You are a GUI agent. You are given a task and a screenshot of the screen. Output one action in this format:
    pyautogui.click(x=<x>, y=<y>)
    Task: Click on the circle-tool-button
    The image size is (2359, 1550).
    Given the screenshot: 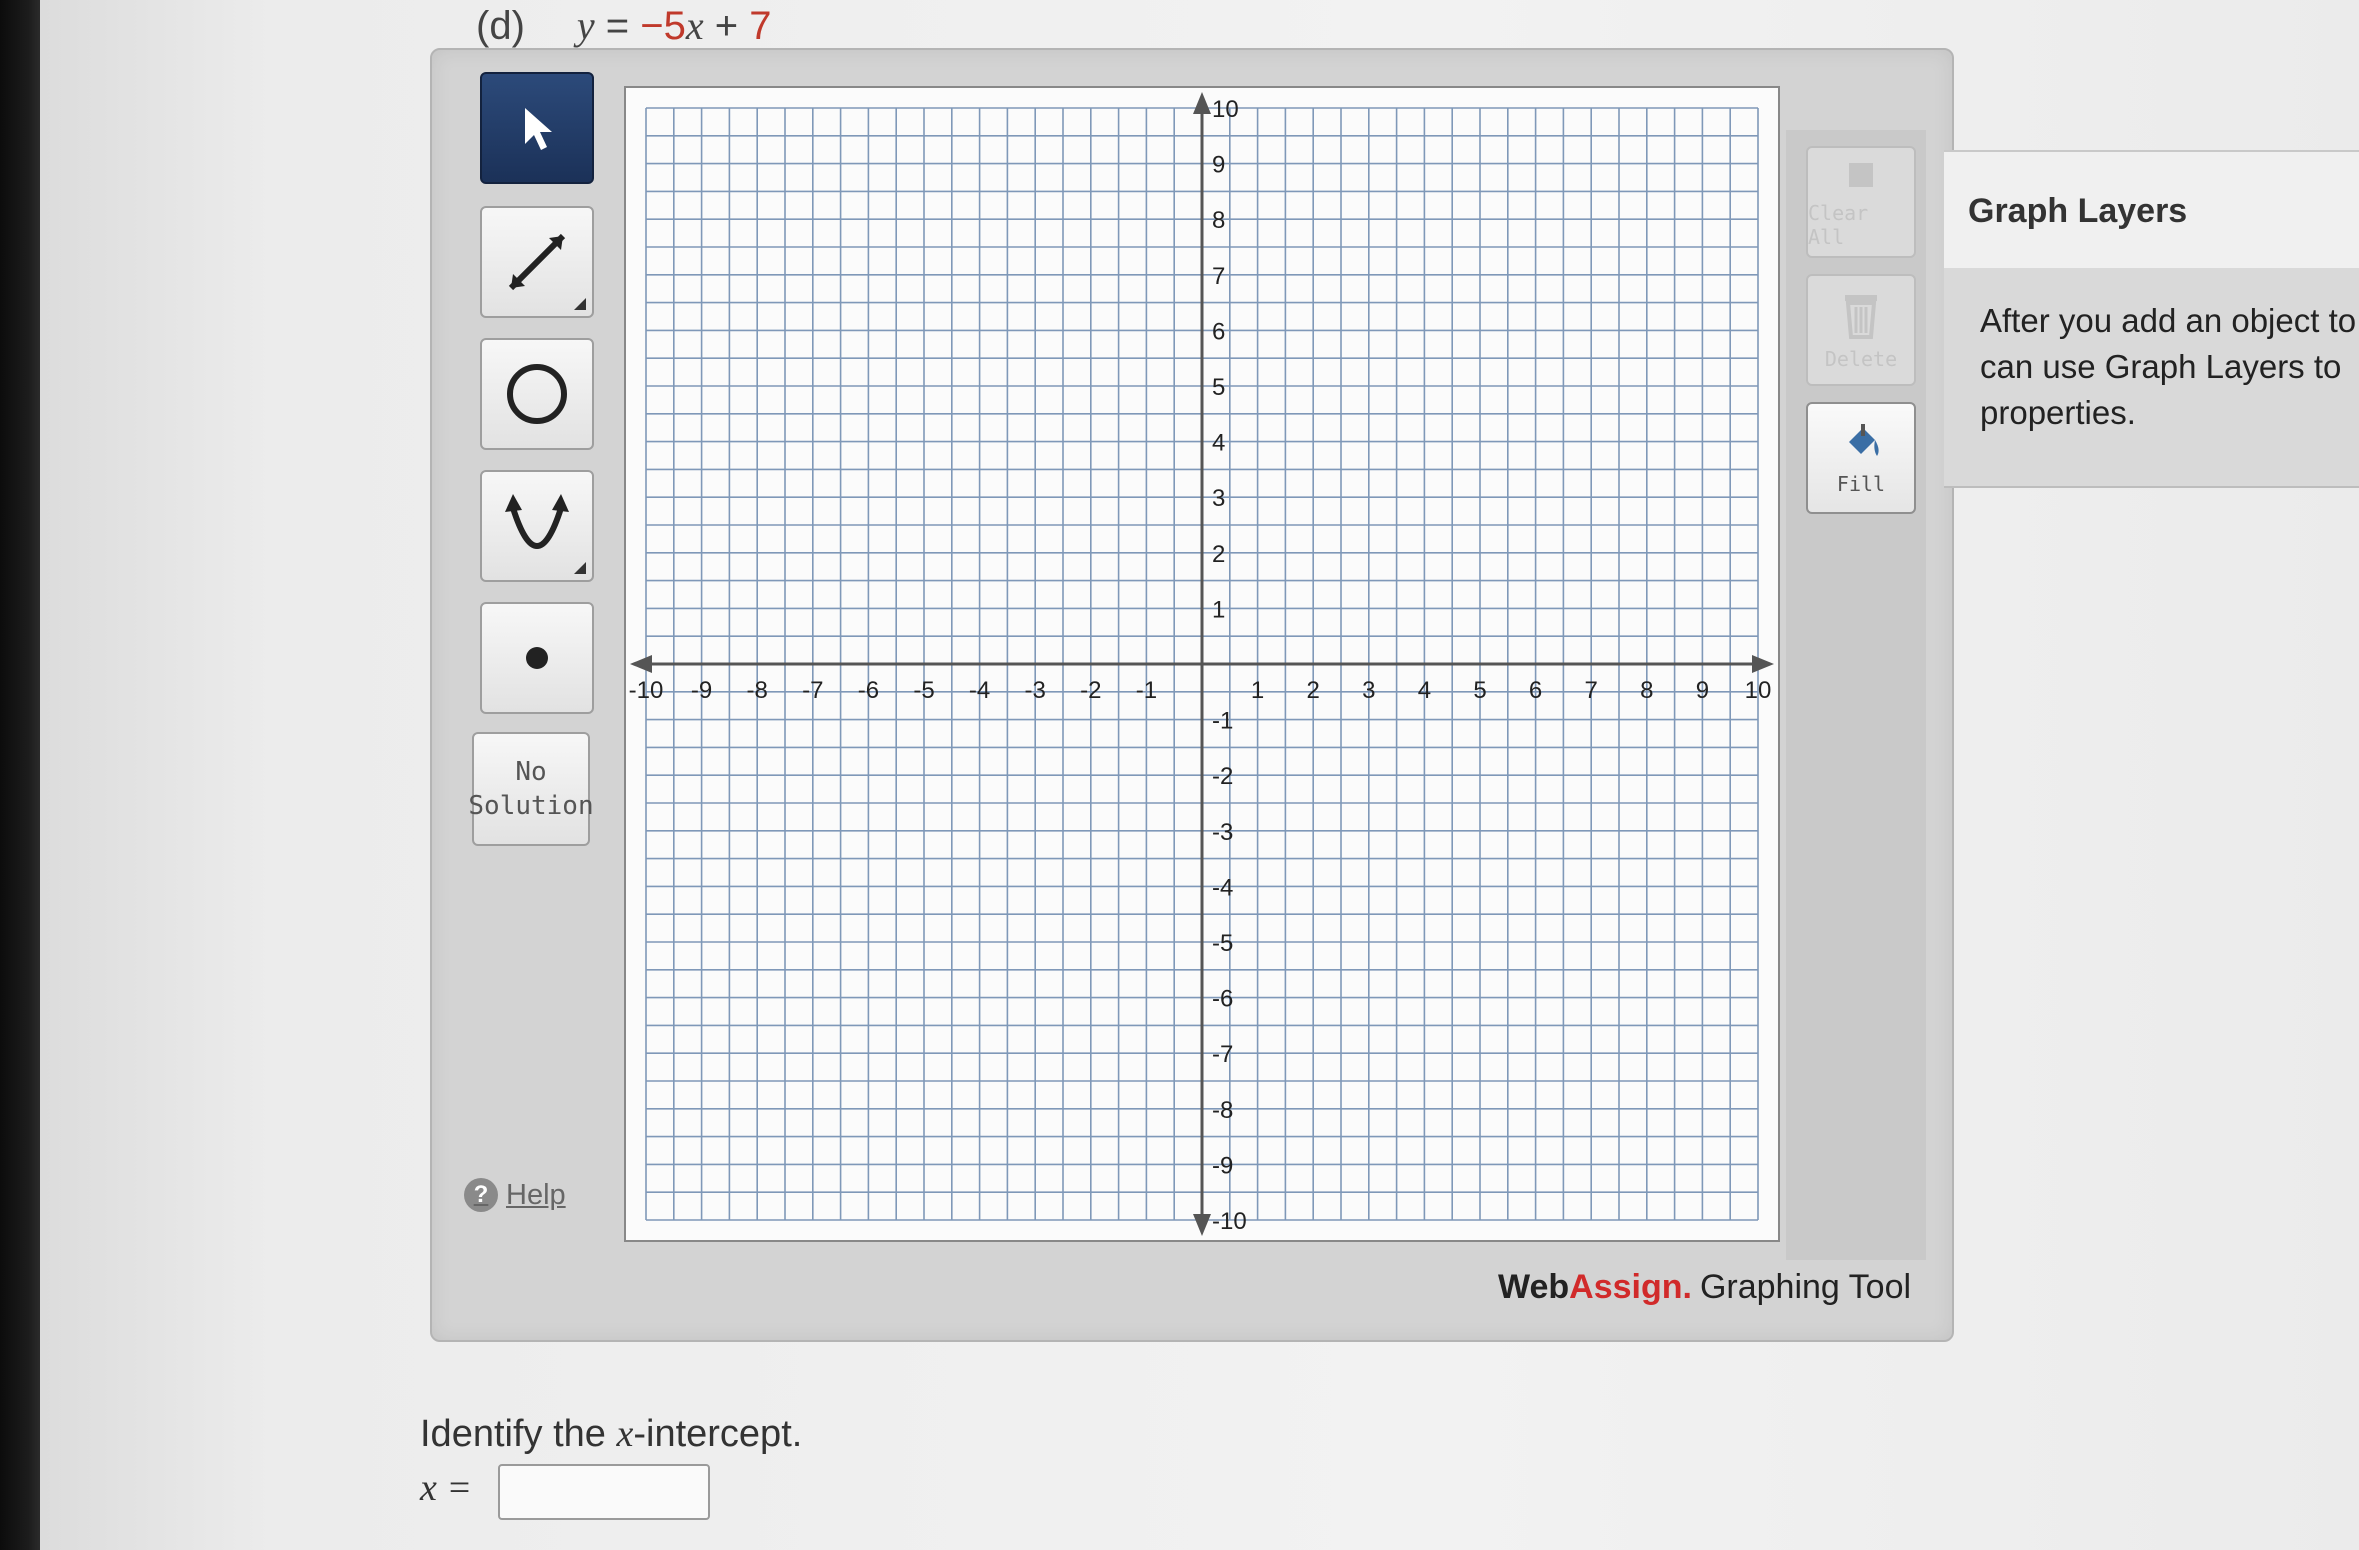 What is the action you would take?
    pyautogui.click(x=537, y=394)
    